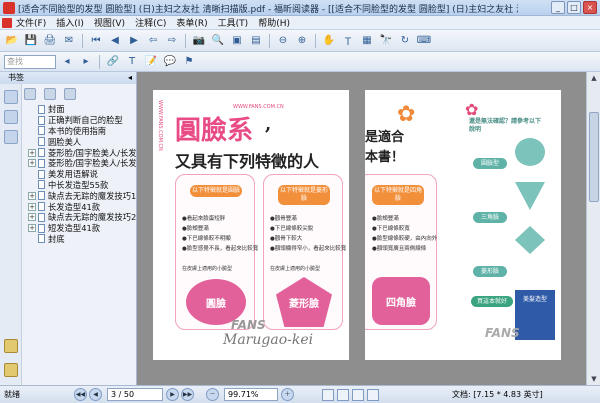 The width and height of the screenshot is (600, 403). What do you see at coordinates (11, 97) in the screenshot?
I see `bookmarks-tab-icon` at bounding box center [11, 97].